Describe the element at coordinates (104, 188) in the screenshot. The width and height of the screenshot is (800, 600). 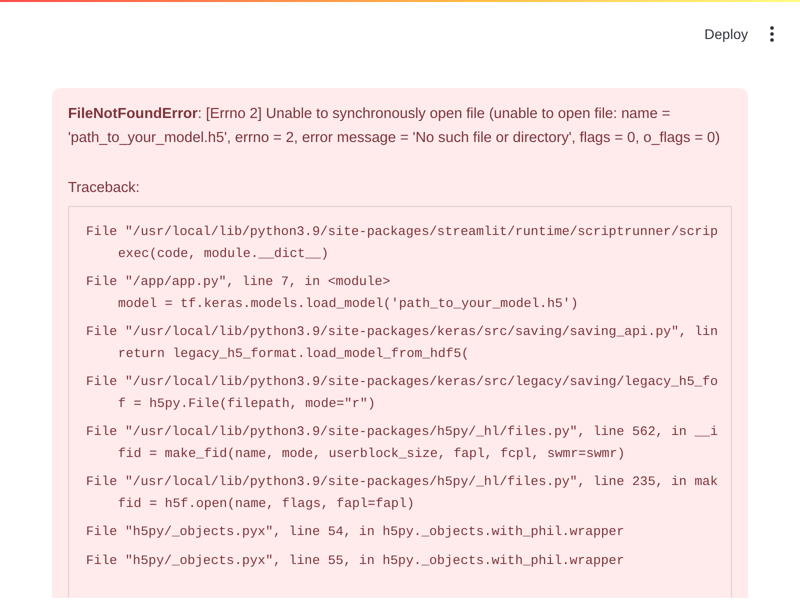
I see `traceback-label: Traceback:` at that location.